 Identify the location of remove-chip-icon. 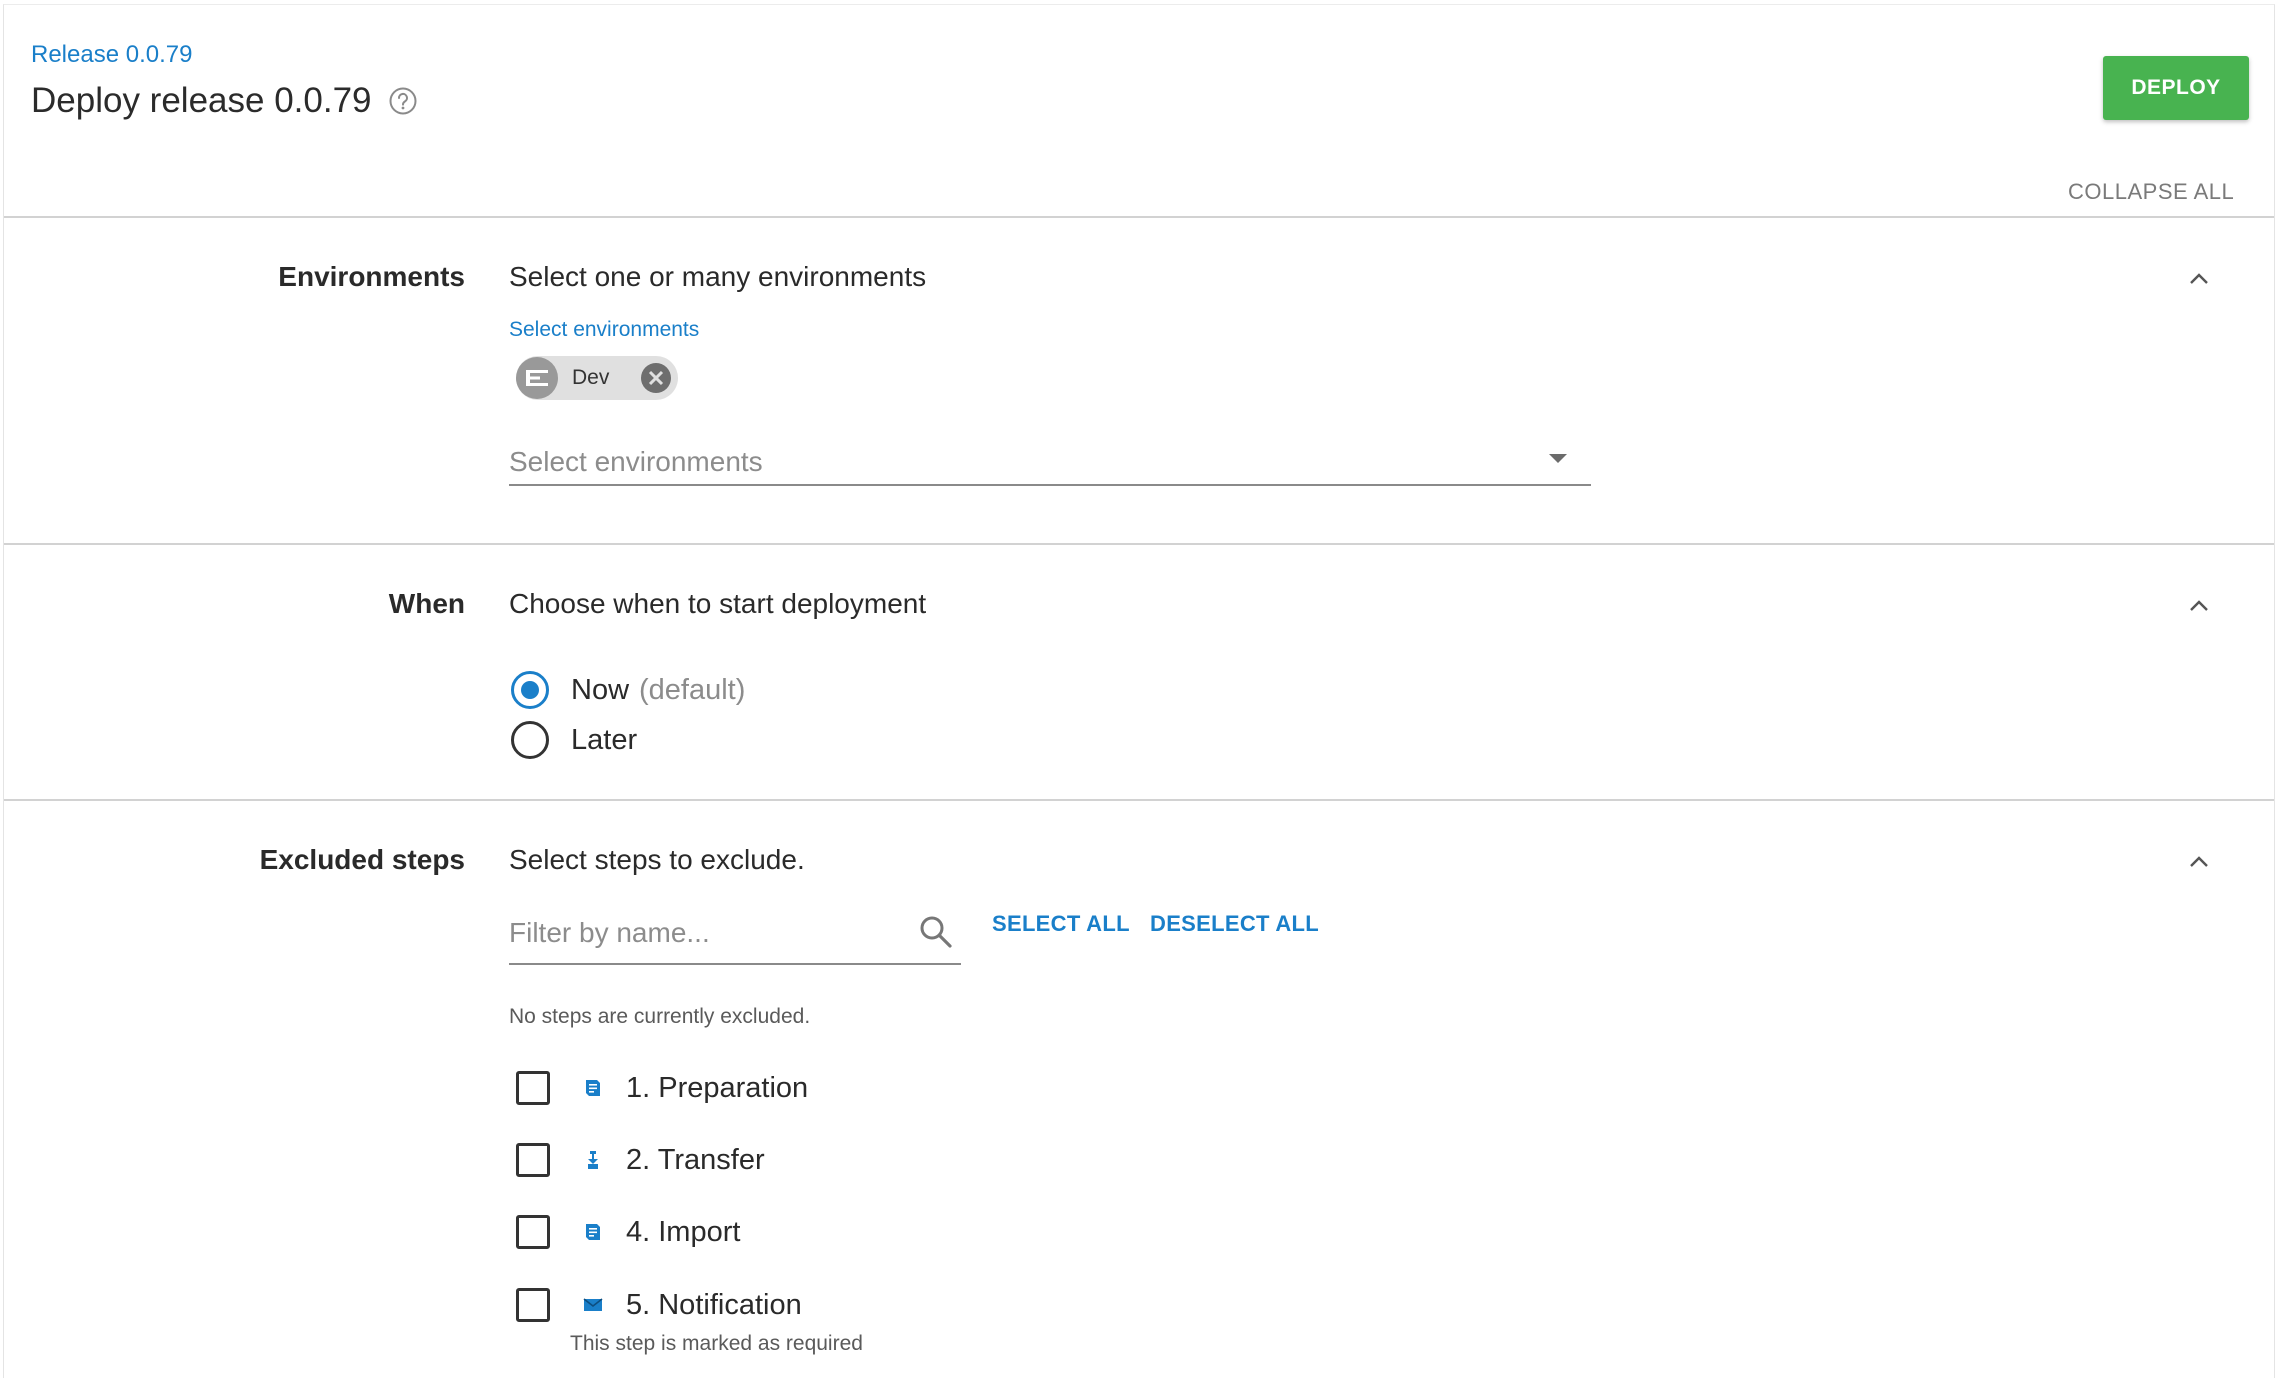
(656, 378).